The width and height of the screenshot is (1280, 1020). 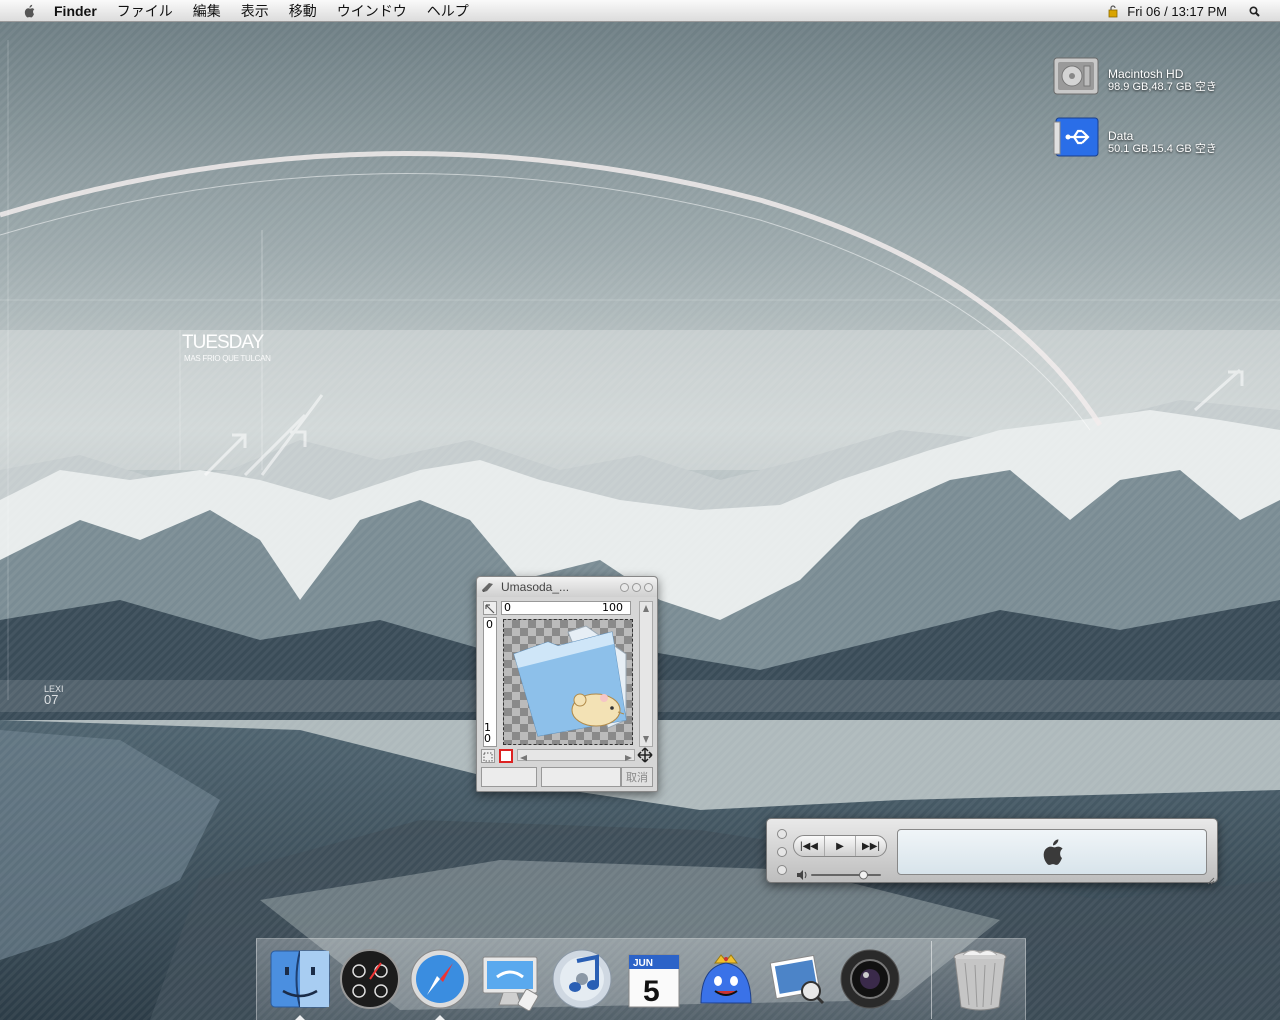 I want to click on image-editor-window: Umasoda_... 0 100 0 10 取消, so click(x=567, y=684).